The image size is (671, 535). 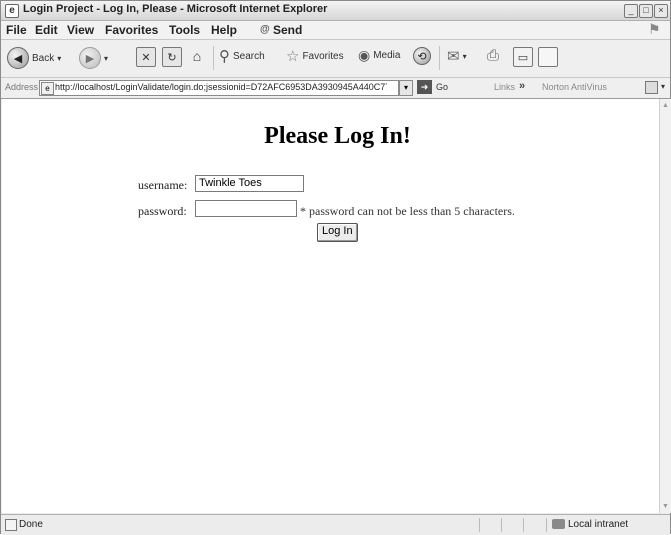 What do you see at coordinates (184, 30) in the screenshot?
I see `menu-tools: Tools` at bounding box center [184, 30].